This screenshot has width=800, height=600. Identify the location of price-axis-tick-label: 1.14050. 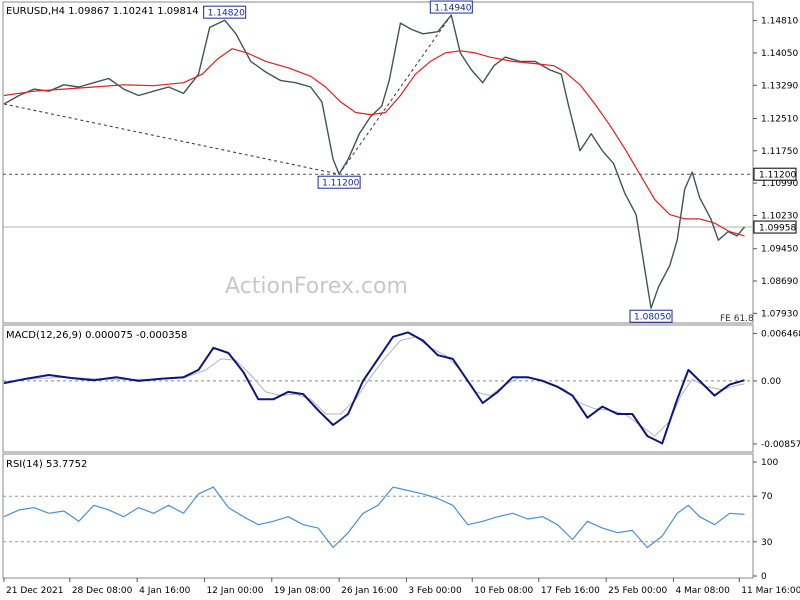
(779, 54).